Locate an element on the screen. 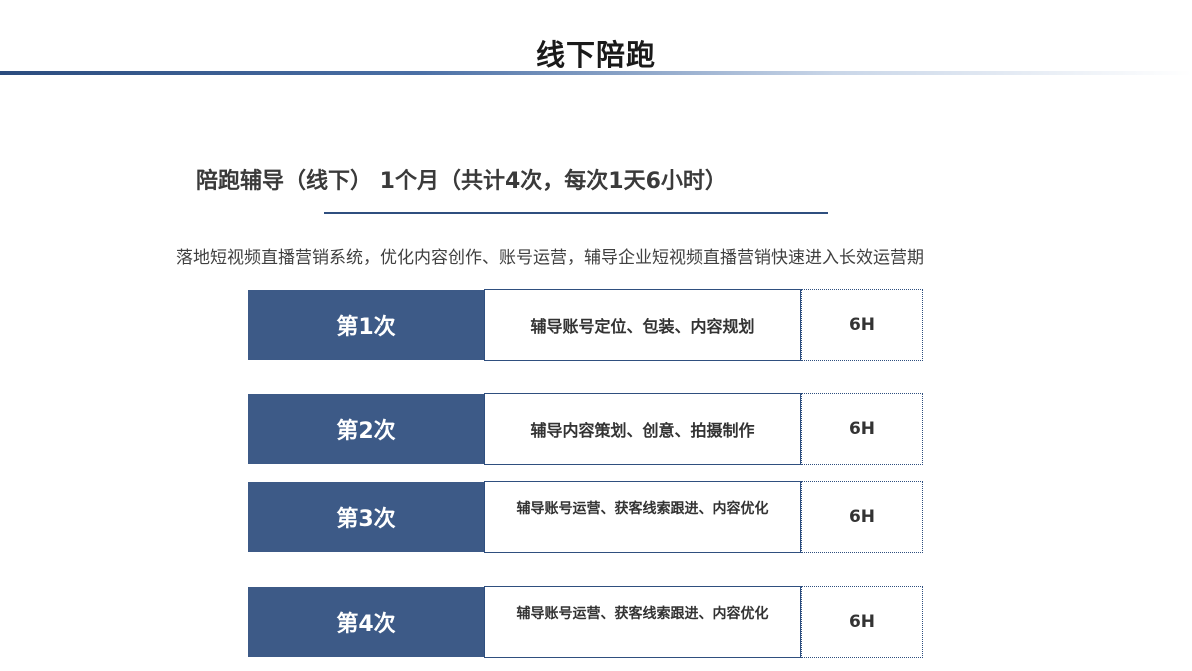 The height and width of the screenshot is (671, 1192). session-row-2: 第2次 辅导内容策划、创意、拍摄制作 6H is located at coordinates (586, 429).